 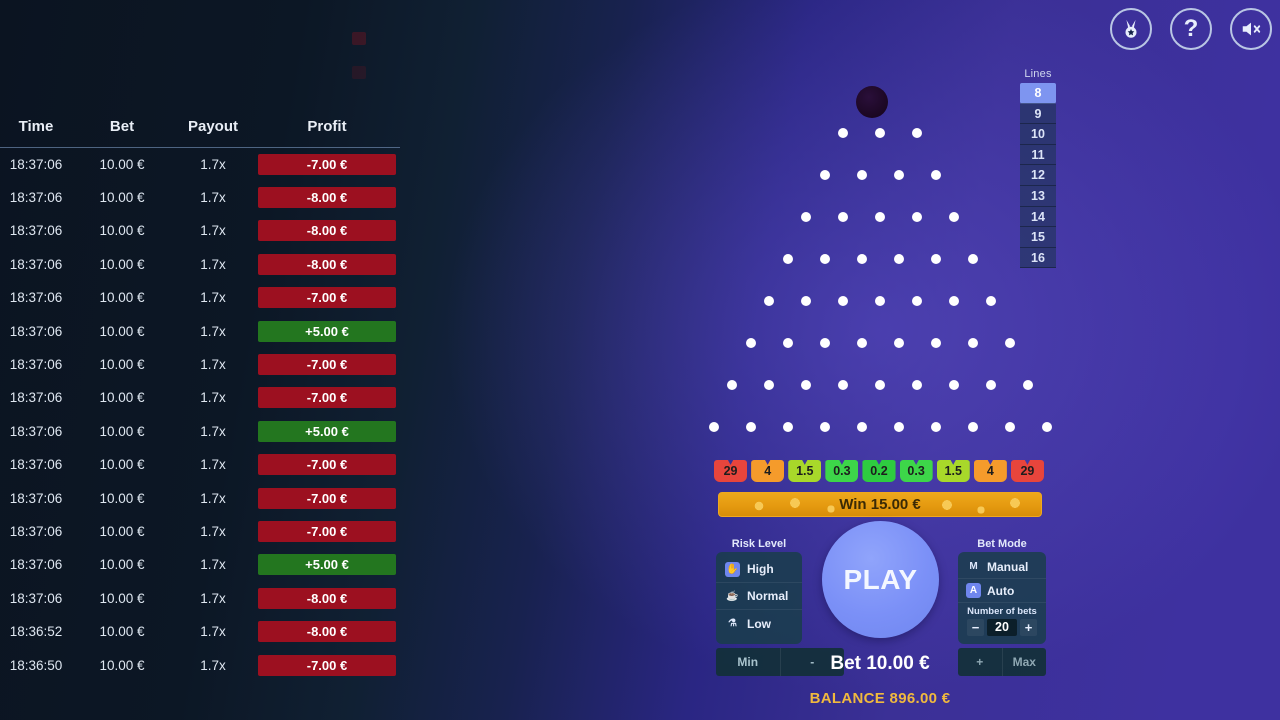 I want to click on multiplier-slot-2: 1.5, so click(x=805, y=471).